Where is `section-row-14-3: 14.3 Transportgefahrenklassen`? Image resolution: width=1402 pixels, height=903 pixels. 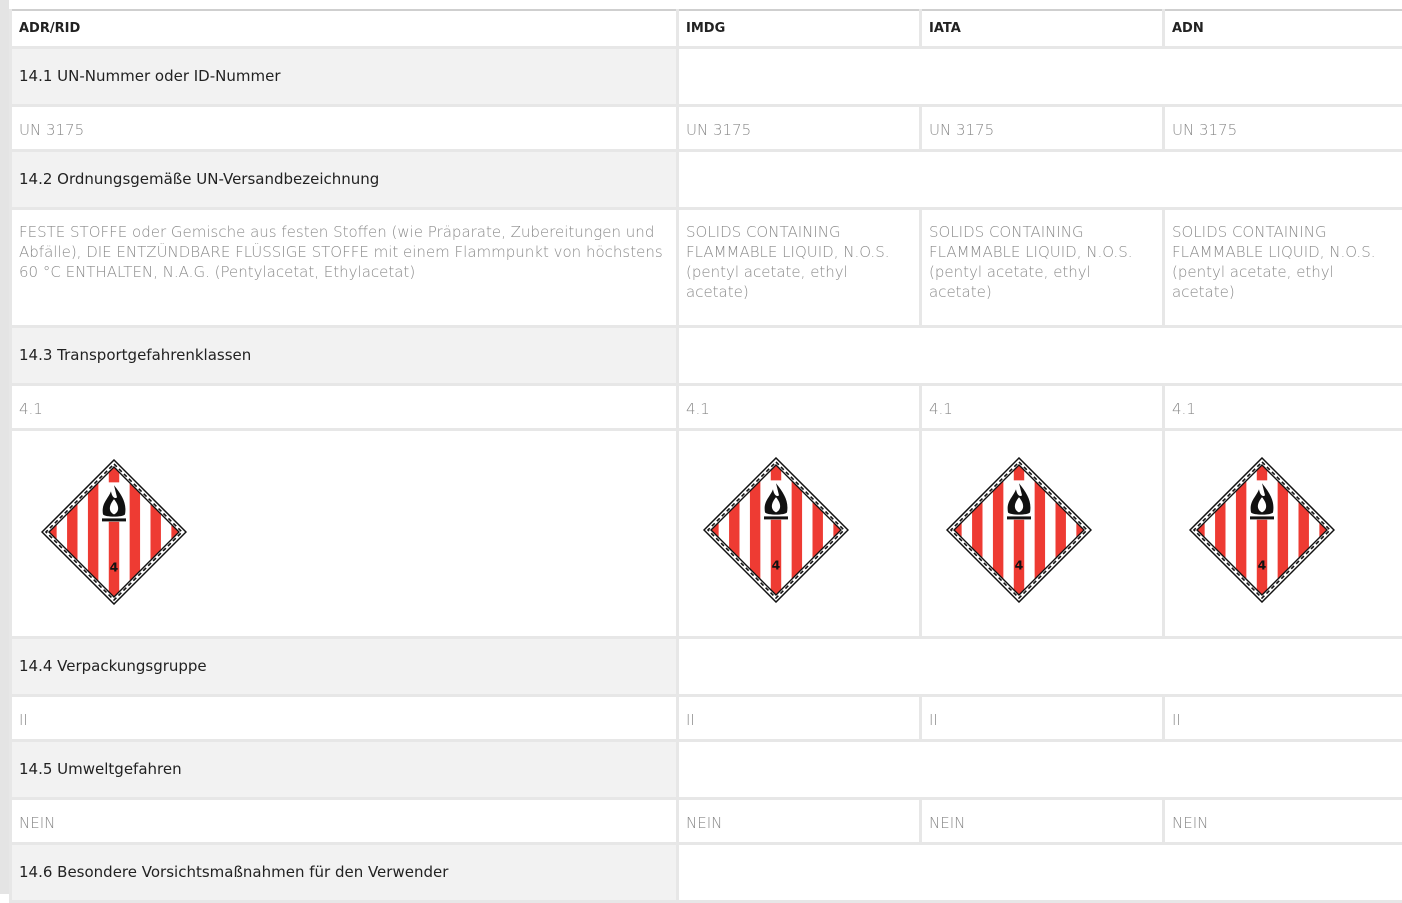 section-row-14-3: 14.3 Transportgefahrenklassen is located at coordinates (706, 355).